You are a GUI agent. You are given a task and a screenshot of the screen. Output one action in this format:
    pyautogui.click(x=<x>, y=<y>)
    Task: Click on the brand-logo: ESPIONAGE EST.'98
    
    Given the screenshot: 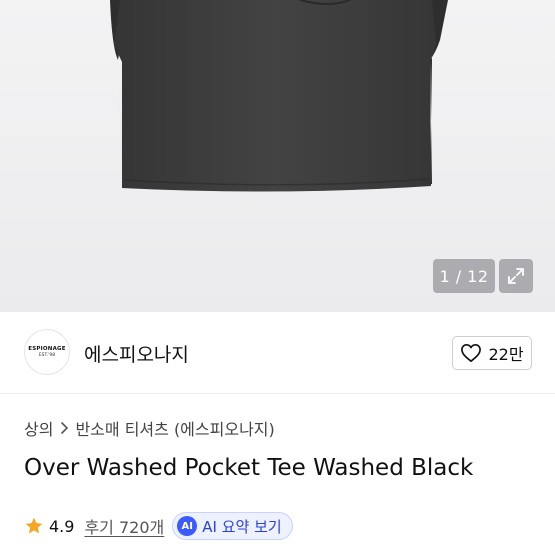 What is the action you would take?
    pyautogui.click(x=47, y=352)
    